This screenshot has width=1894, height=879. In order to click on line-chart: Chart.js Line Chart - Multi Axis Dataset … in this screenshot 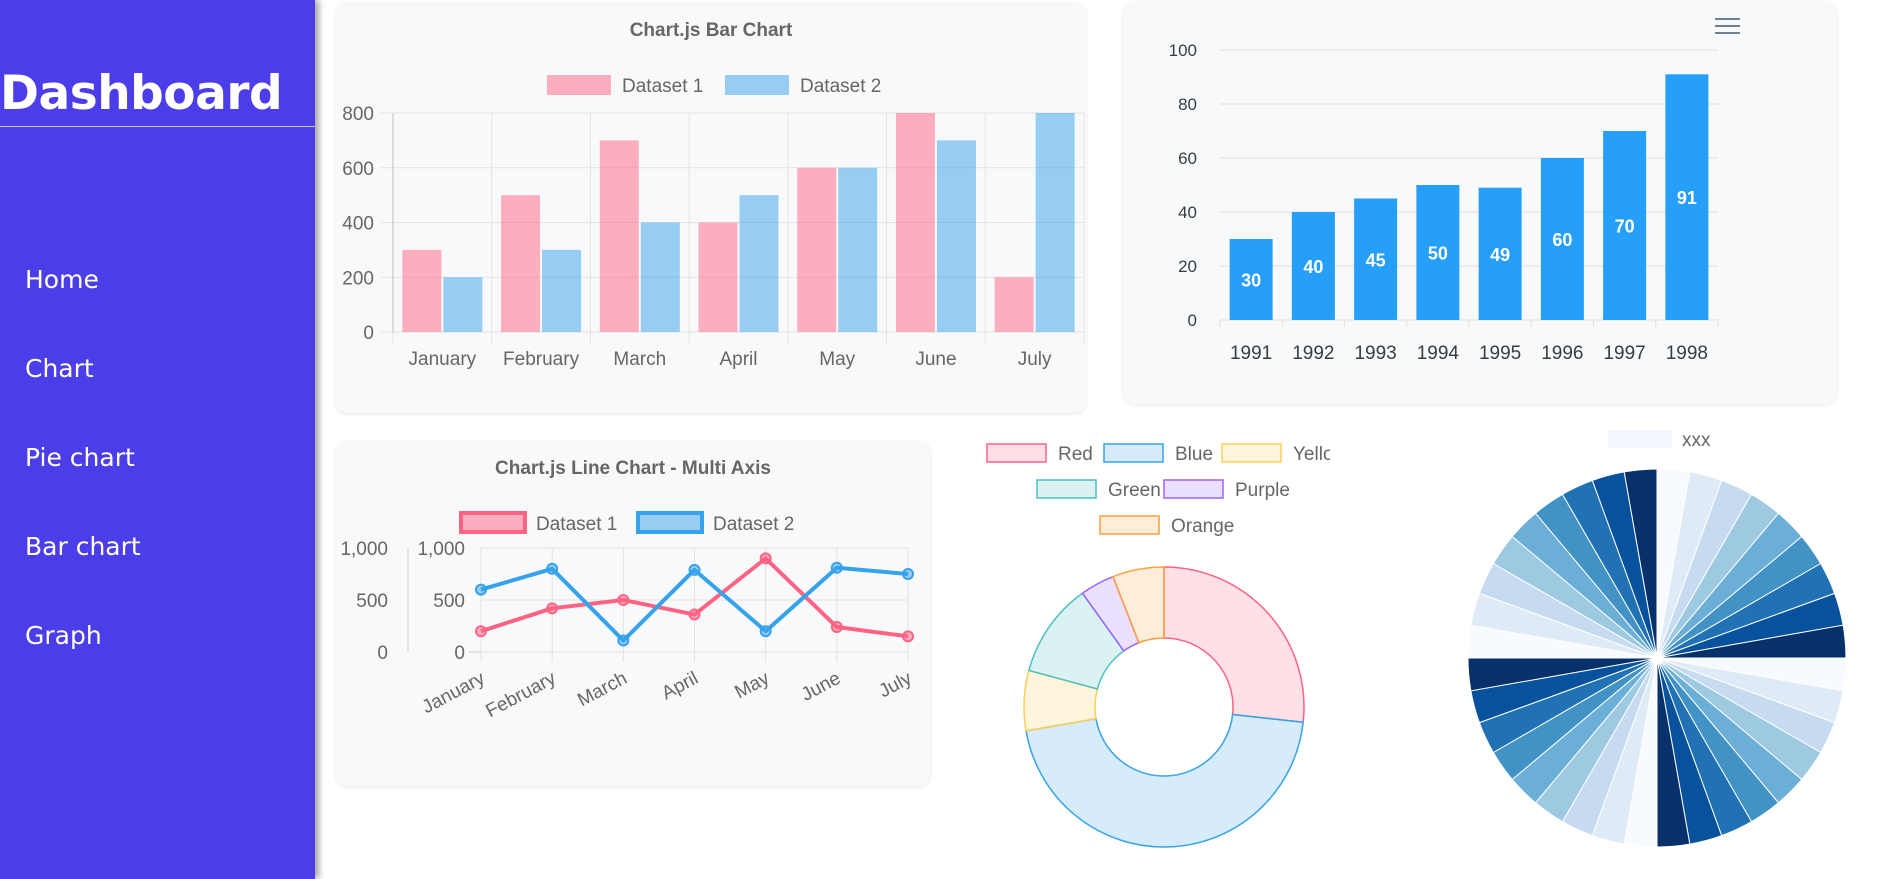, I will do `click(628, 590)`.